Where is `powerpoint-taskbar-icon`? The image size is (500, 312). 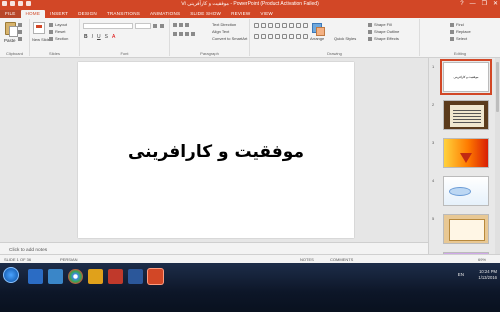
powerpoint-taskbar-icon is located at coordinates (155, 276).